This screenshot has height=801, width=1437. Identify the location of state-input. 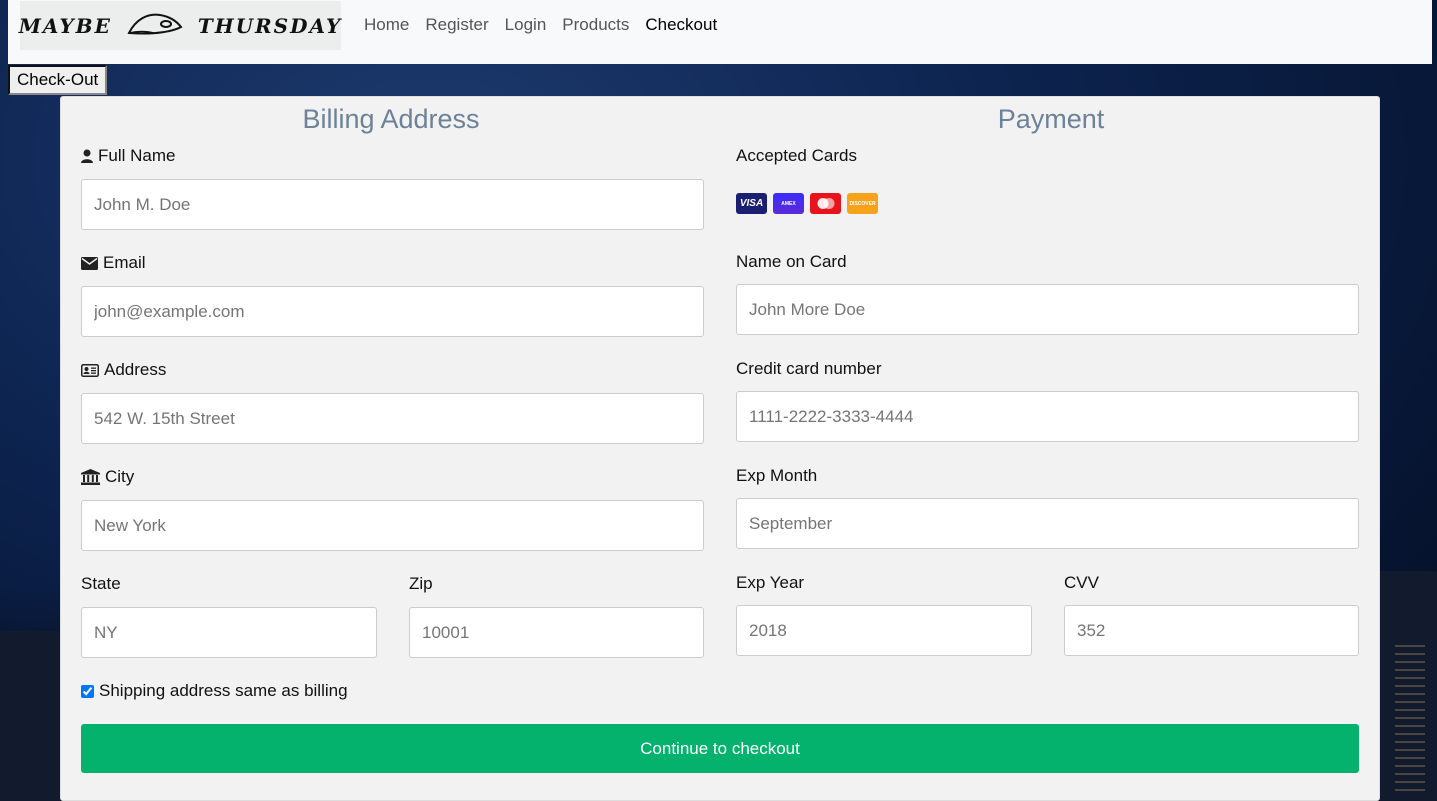
(229, 632).